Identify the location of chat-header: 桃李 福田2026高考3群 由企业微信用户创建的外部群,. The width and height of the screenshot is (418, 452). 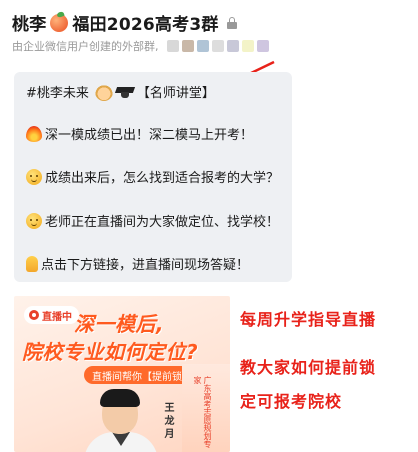
(209, 31).